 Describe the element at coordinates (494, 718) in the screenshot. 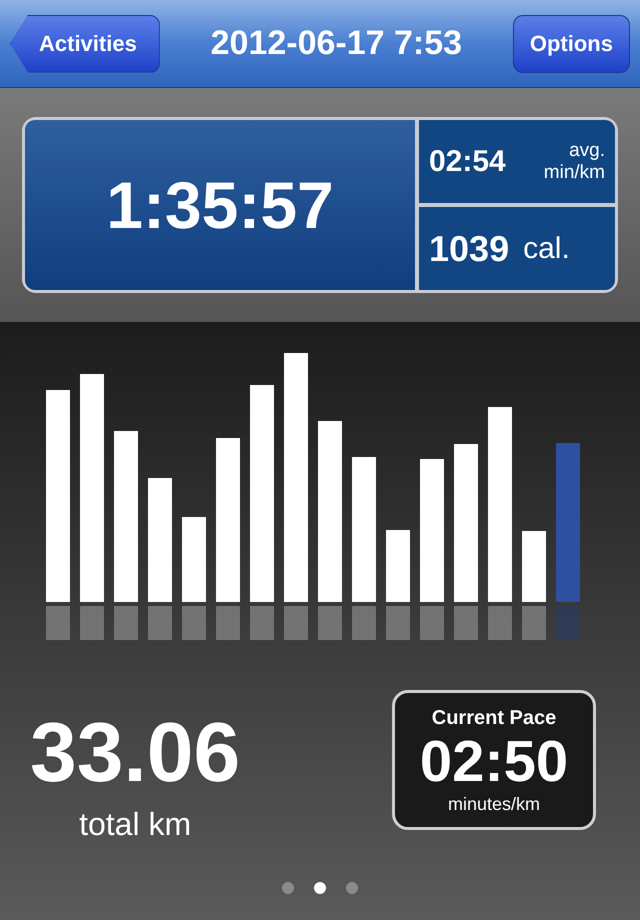

I see `current-pace-title: Current Pace` at that location.